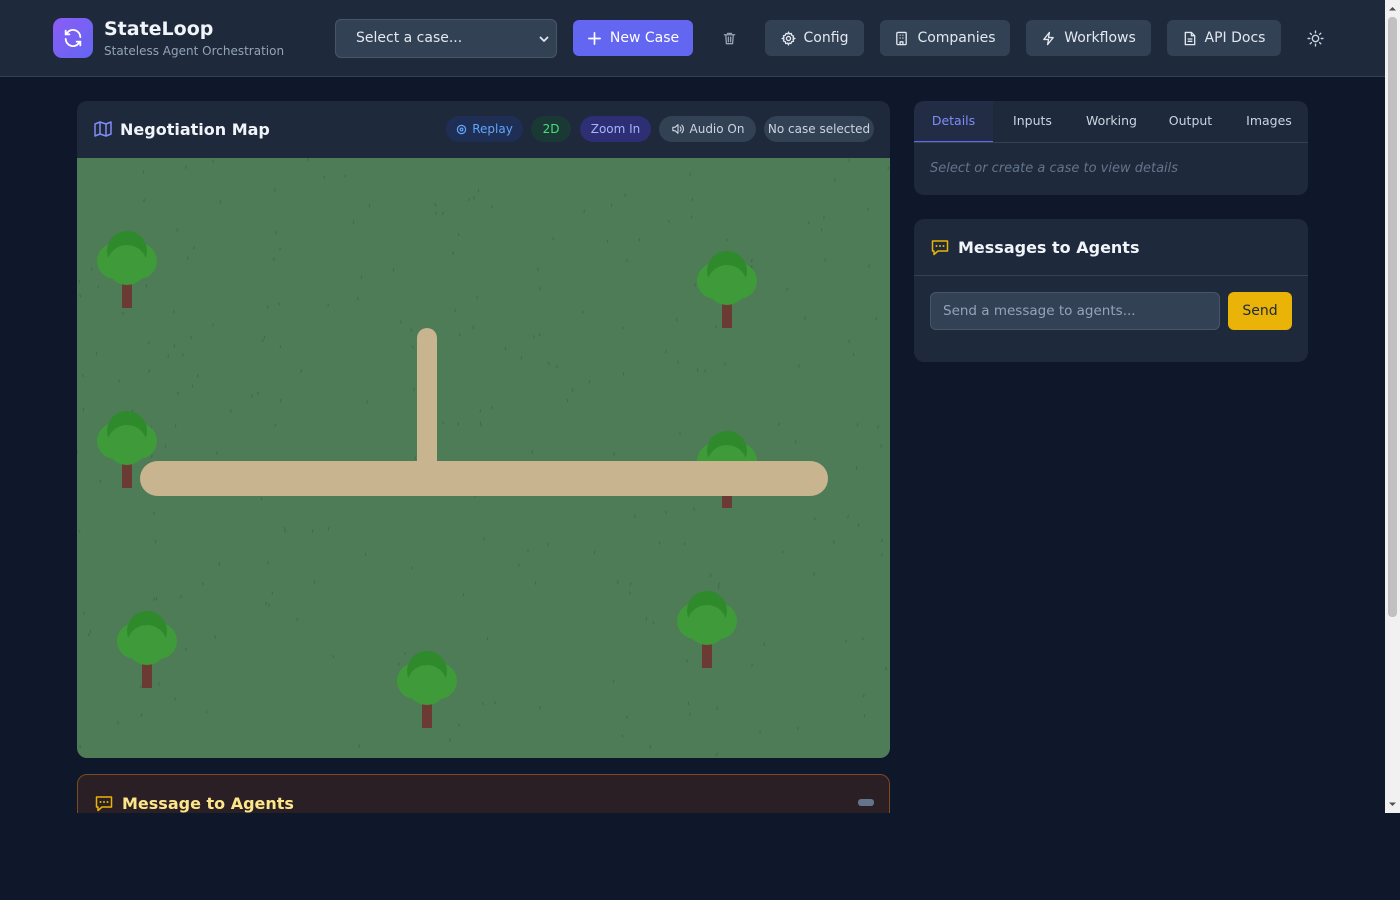 This screenshot has width=1400, height=900. Describe the element at coordinates (427, 403) in the screenshot. I see `path-vertical` at that location.